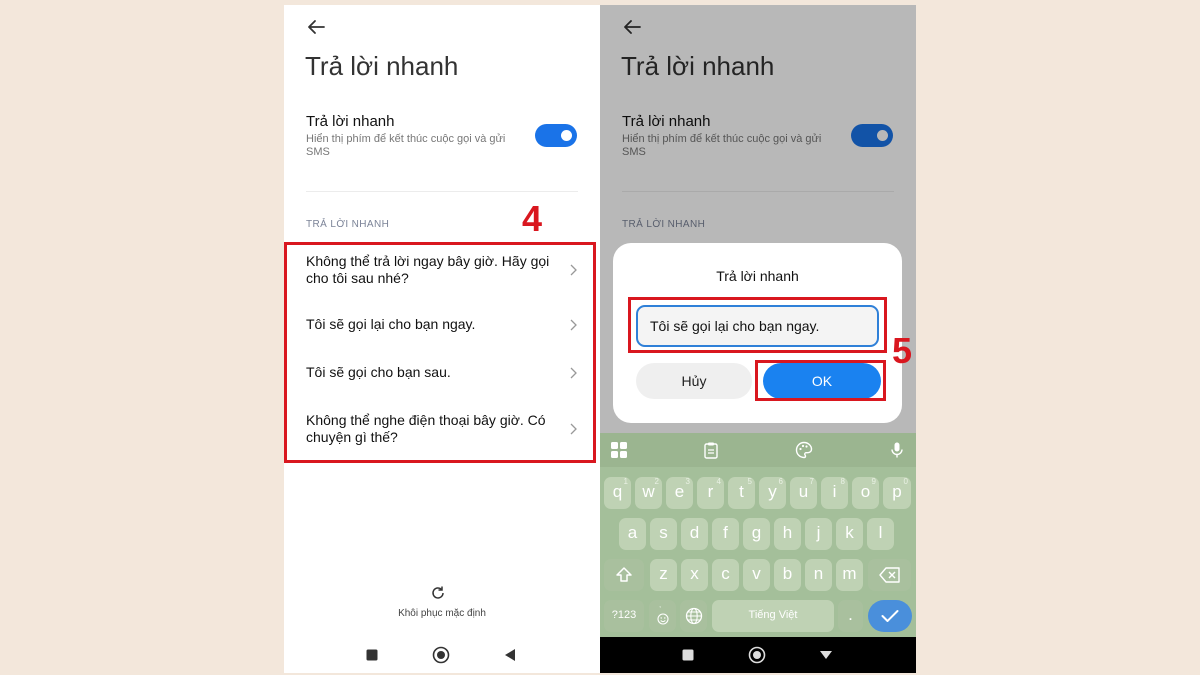  What do you see at coordinates (442, 191) in the screenshot?
I see `divider` at bounding box center [442, 191].